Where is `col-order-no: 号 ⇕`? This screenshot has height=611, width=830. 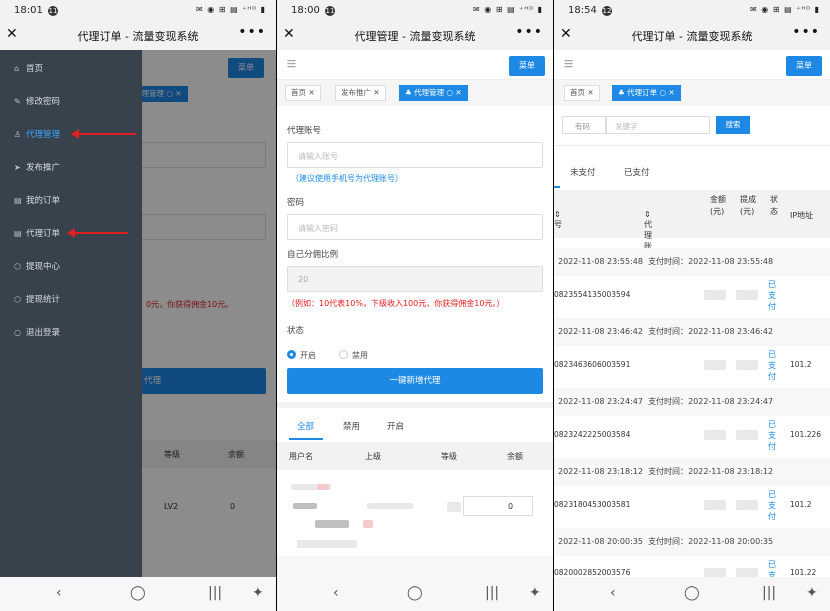 col-order-no: 号 ⇕ is located at coordinates (558, 219).